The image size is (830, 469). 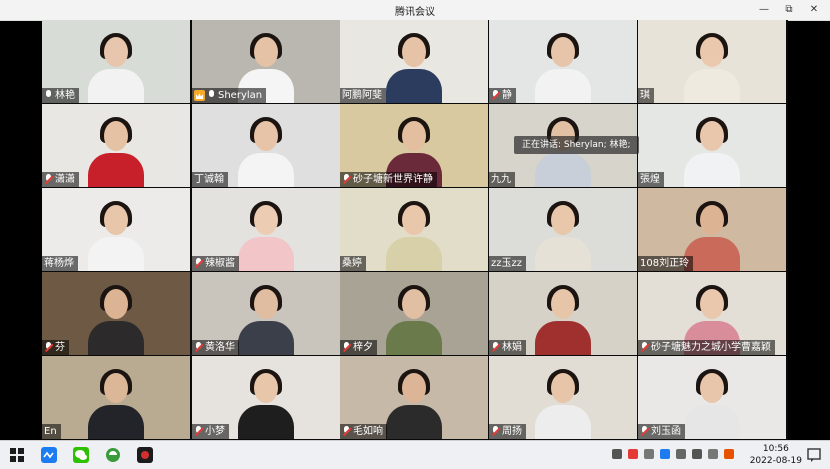 I want to click on participant-tile: 蒋杨烨, so click(x=116, y=229).